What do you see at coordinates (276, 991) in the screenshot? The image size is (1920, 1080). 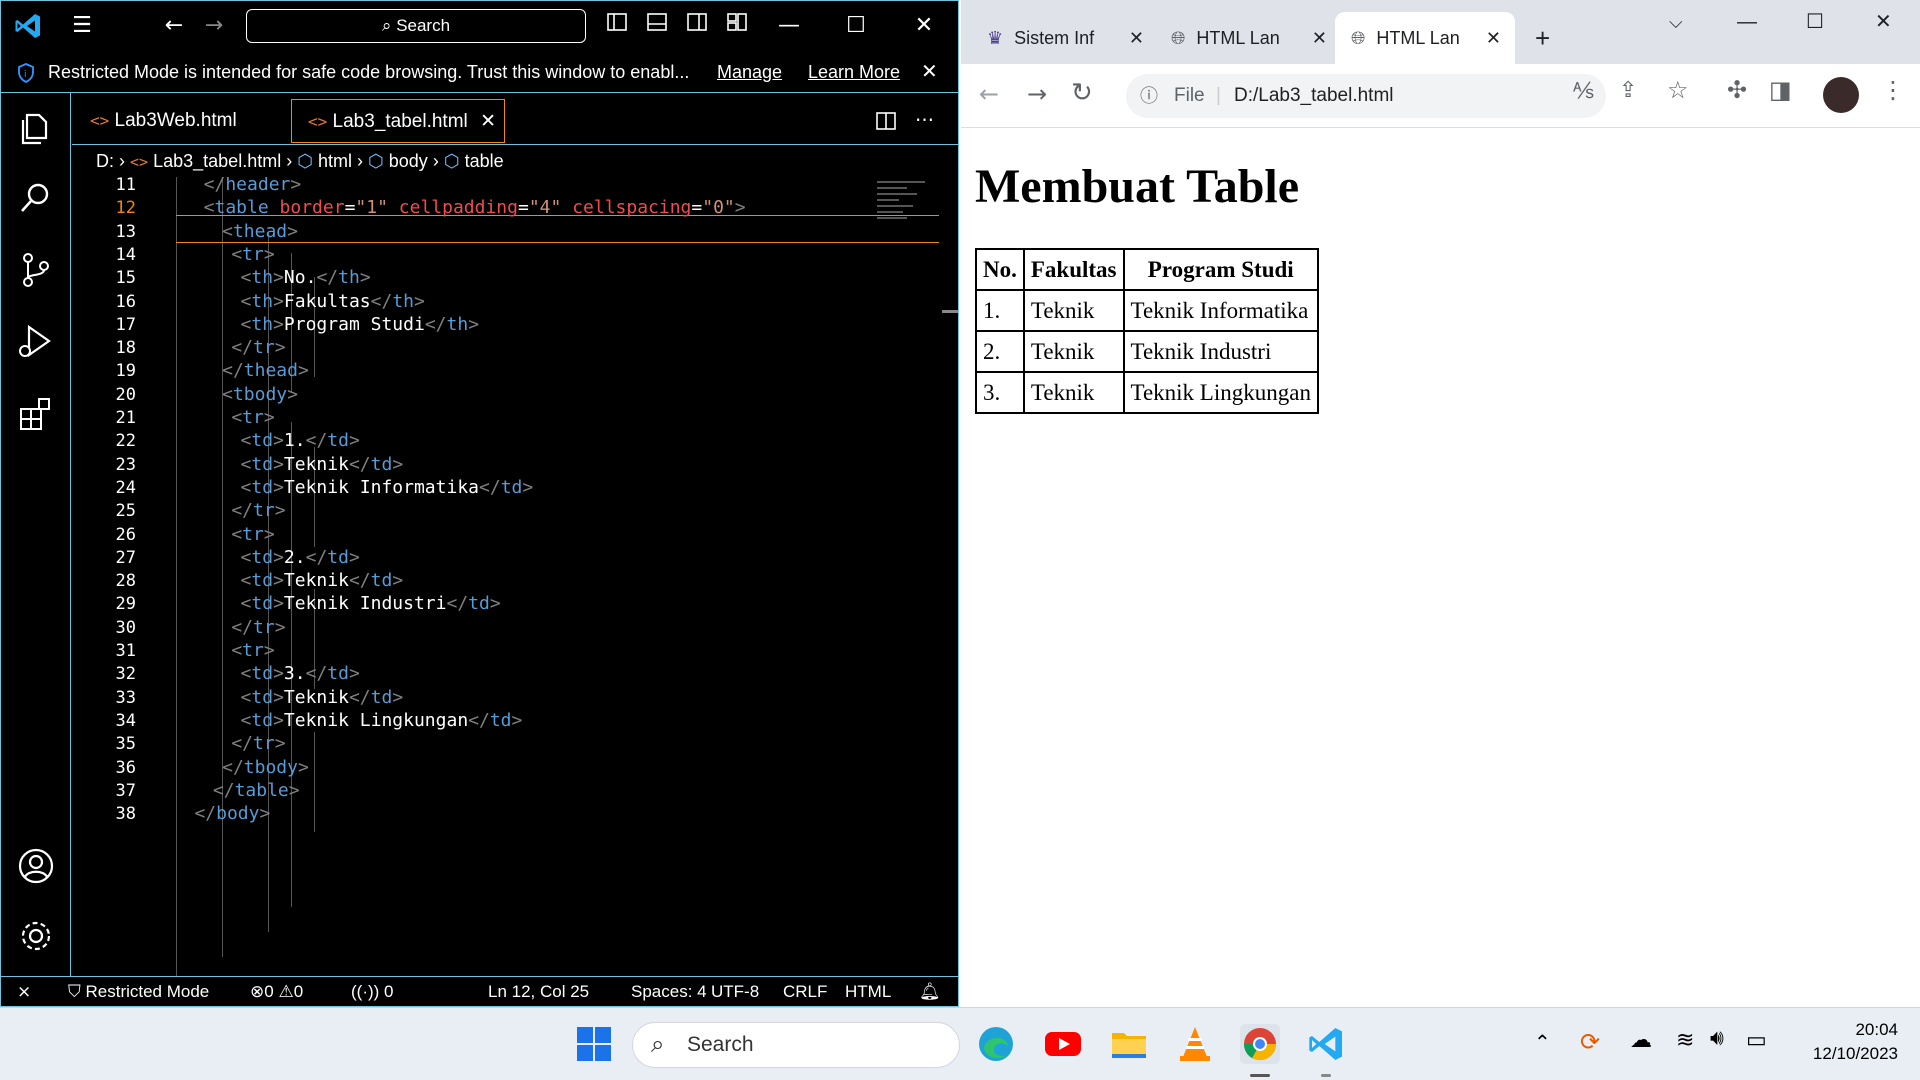 I see `problems-status: ⊗0 ⚠0` at bounding box center [276, 991].